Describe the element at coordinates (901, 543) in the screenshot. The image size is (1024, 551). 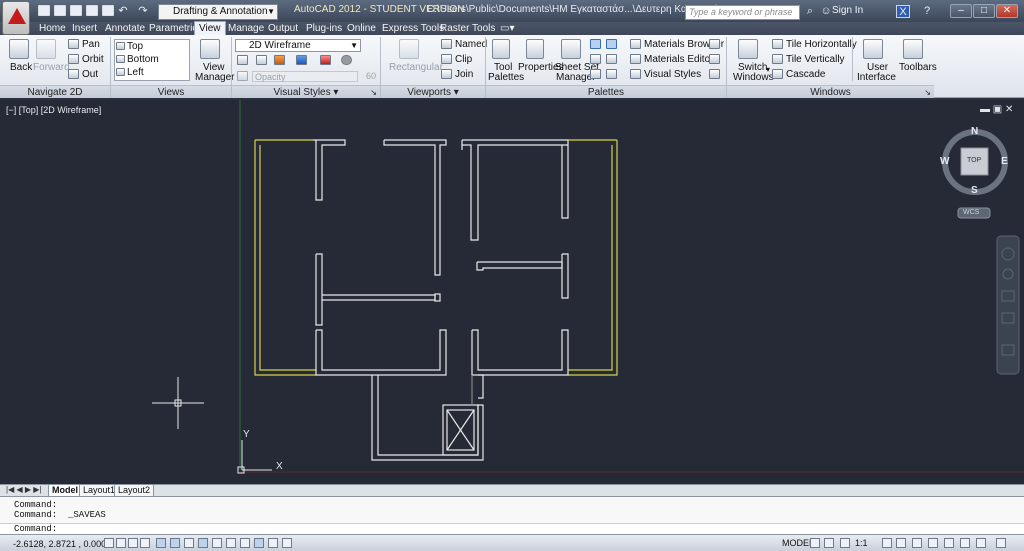
I see `auto-scale-icon` at that location.